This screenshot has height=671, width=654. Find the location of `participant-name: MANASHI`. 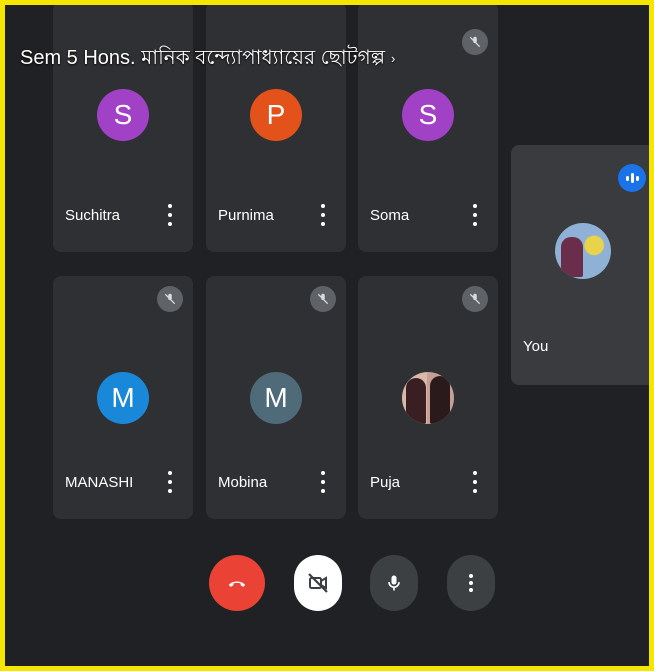

participant-name: MANASHI is located at coordinates (99, 482).